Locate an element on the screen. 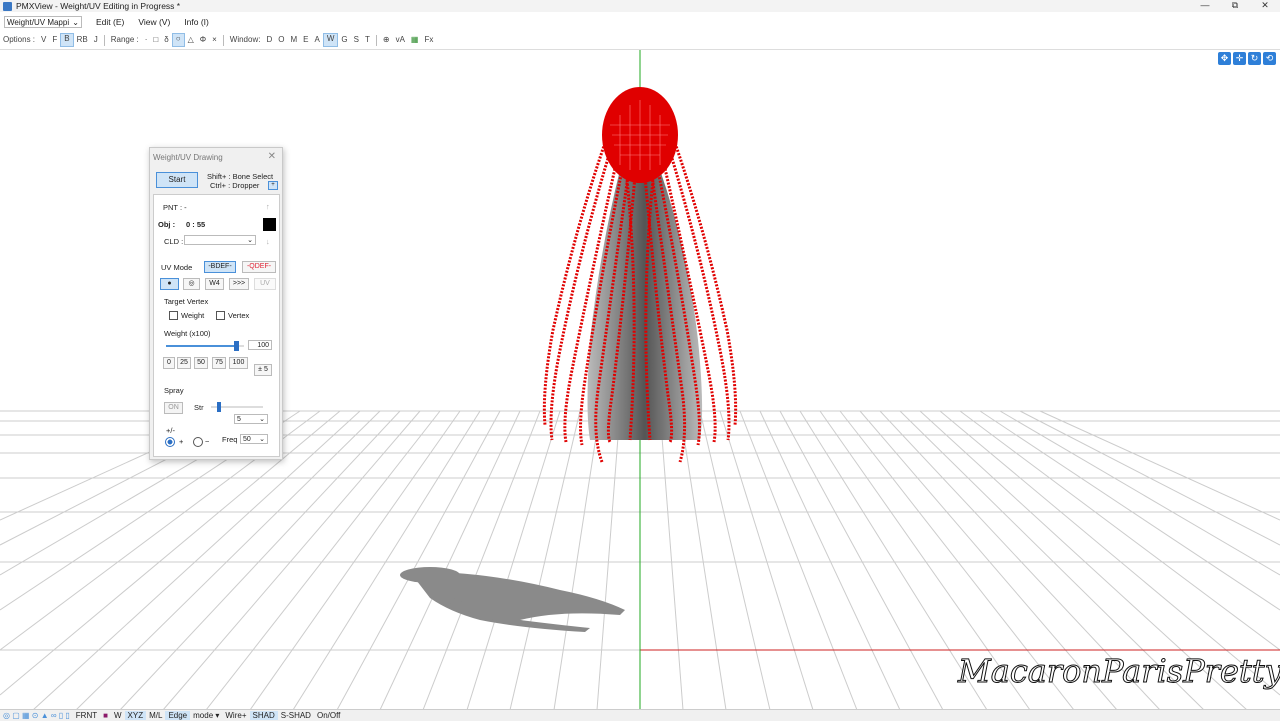 Image resolution: width=1280 pixels, height=721 pixels. start-button: Start is located at coordinates (177, 180).